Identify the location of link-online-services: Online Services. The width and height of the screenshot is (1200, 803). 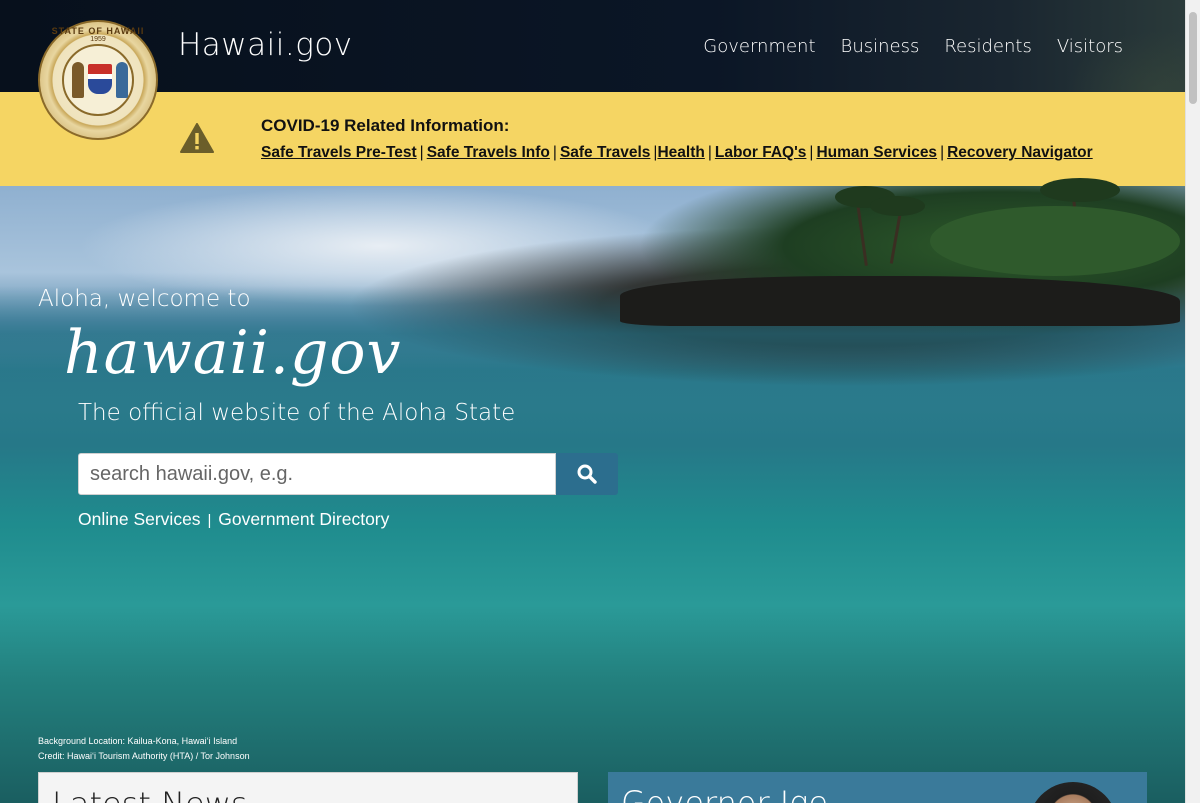
(139, 519).